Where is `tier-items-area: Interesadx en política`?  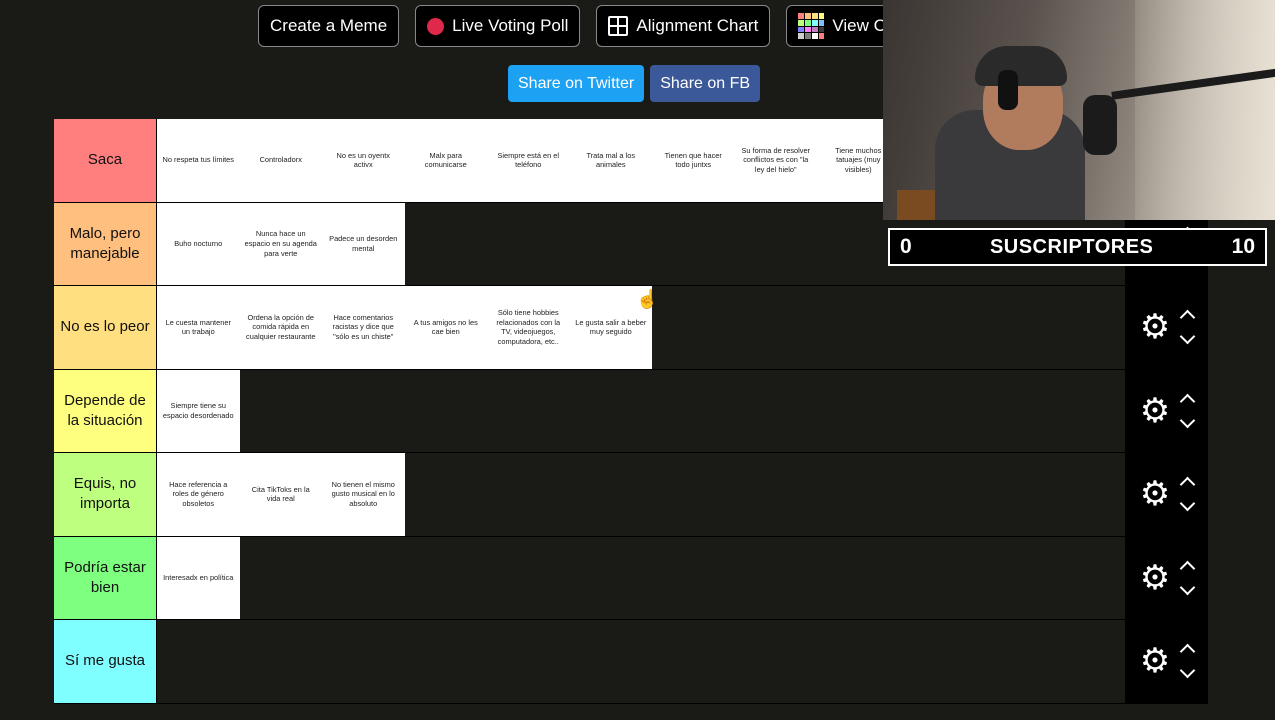 tier-items-area: Interesadx en política is located at coordinates (641, 577).